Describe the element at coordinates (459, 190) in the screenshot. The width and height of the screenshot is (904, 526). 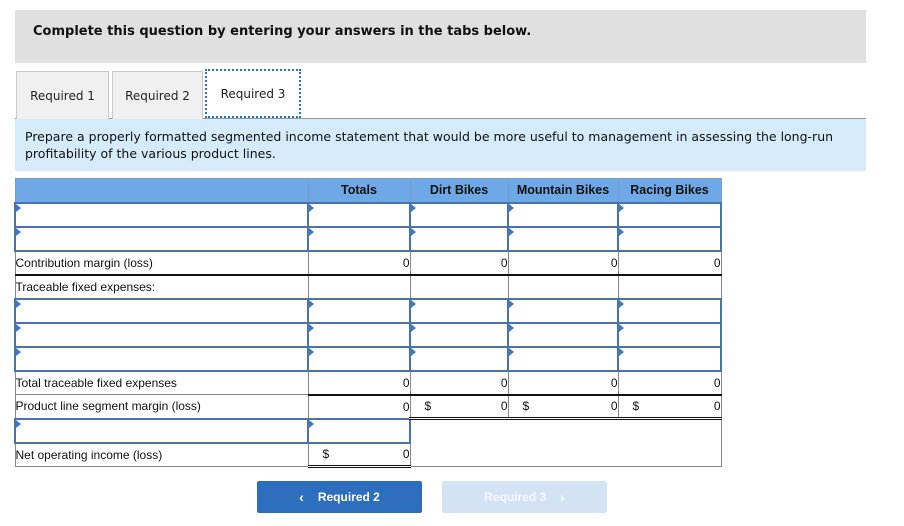
I see `header-dirt-bikes: Dirt Bikes` at that location.